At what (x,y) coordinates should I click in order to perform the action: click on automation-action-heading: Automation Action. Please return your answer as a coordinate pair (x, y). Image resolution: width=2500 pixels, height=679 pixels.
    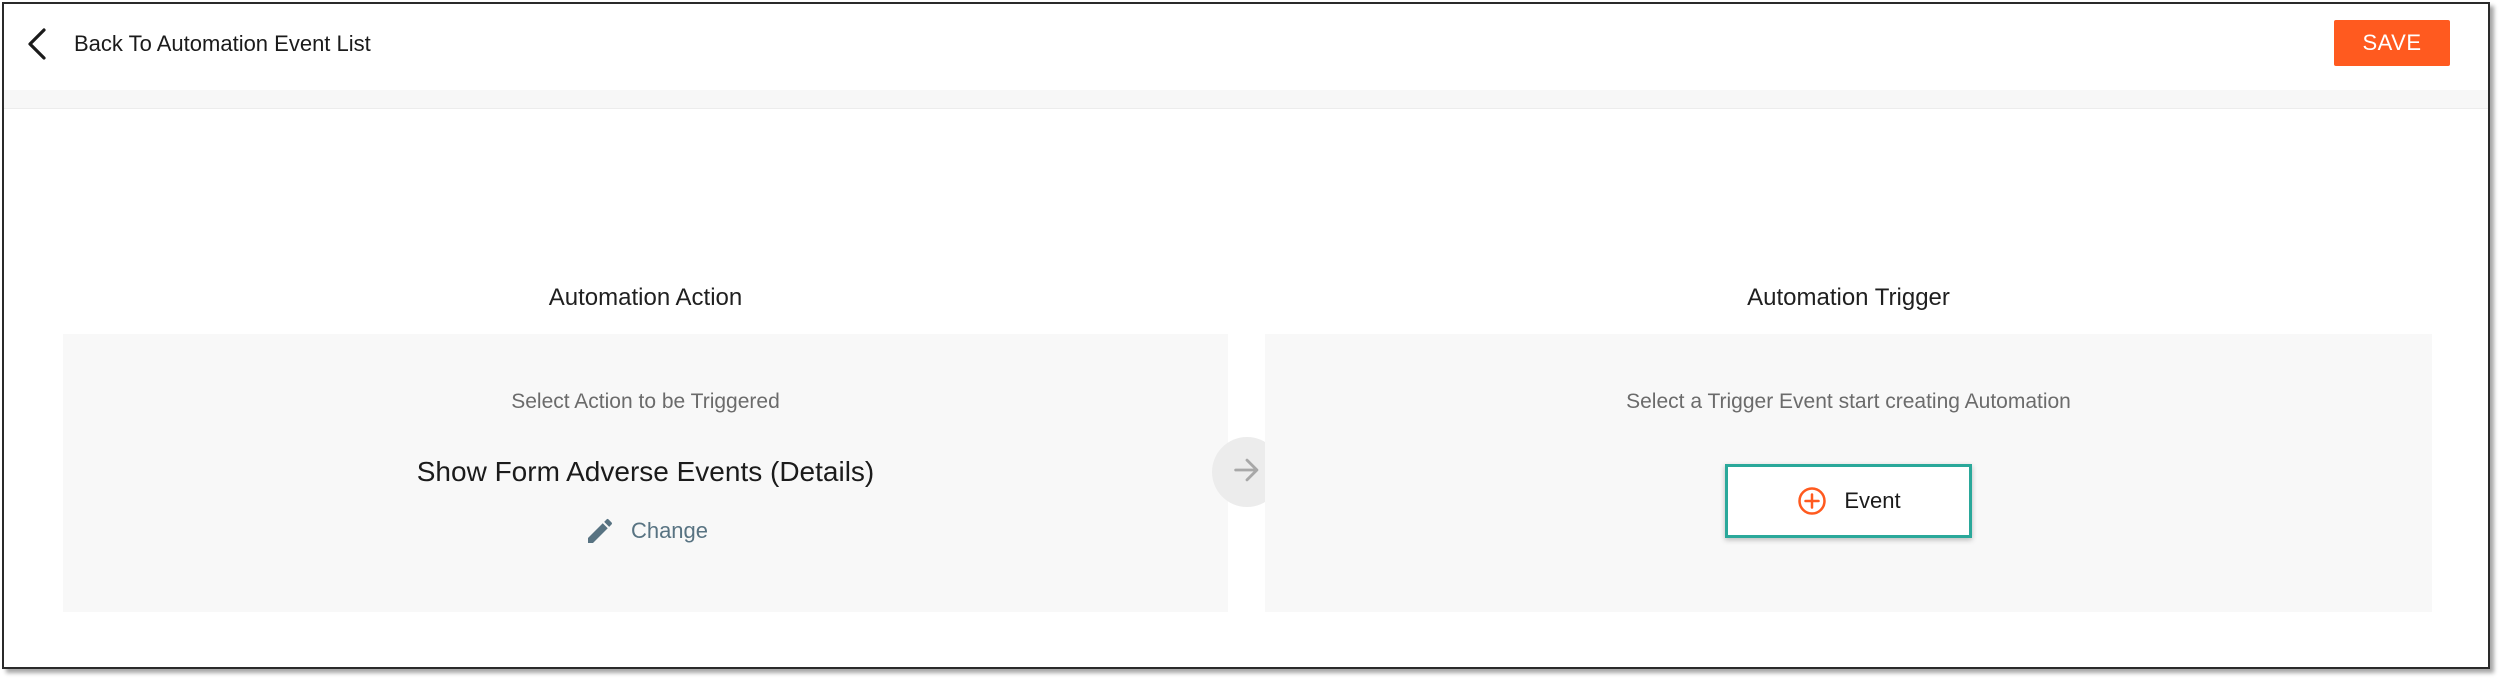
    Looking at the image, I should click on (645, 297).